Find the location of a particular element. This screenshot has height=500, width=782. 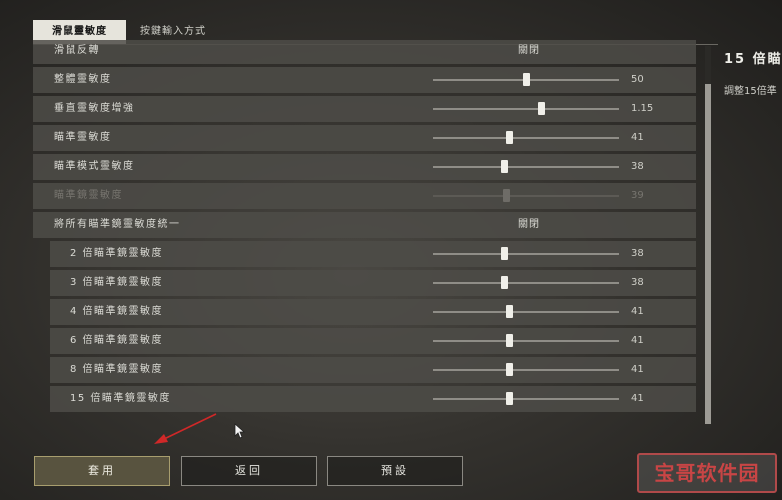

setting-row-general-sensitivity: 整體靈敏度 50 is located at coordinates (364, 80).